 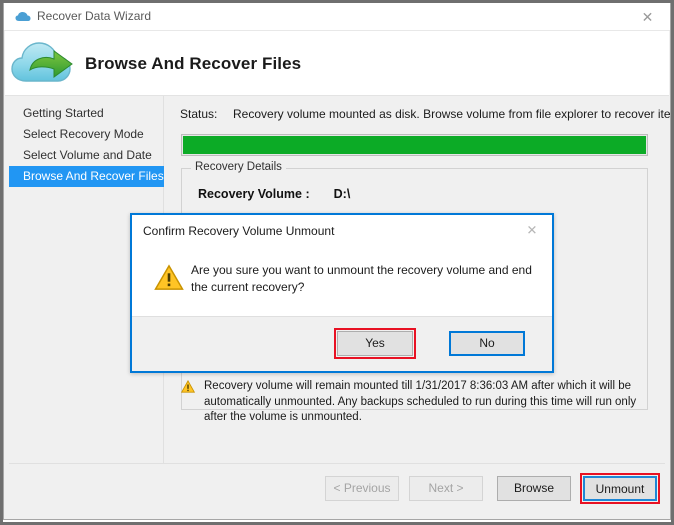 I want to click on next-button: Next >, so click(x=446, y=488).